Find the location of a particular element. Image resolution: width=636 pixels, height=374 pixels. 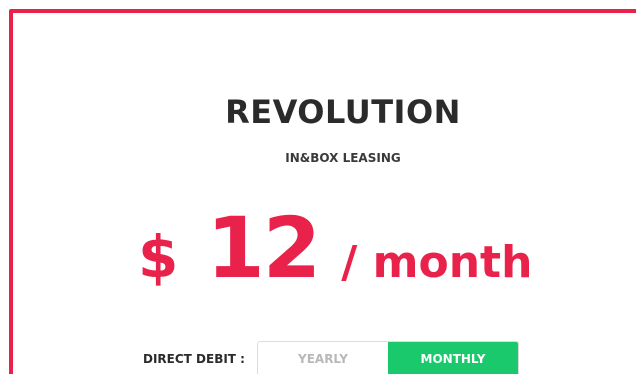

monthly-option: MONTHLY is located at coordinates (452, 358).